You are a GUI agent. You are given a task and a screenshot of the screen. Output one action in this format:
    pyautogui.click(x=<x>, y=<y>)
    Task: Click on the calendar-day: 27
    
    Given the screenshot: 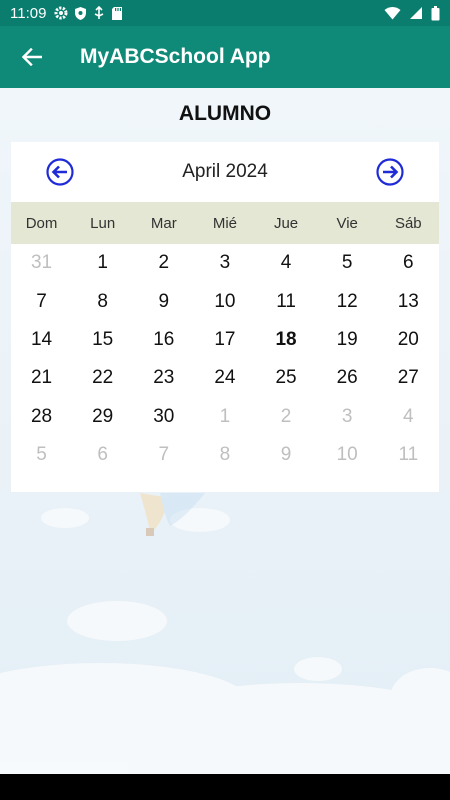 What is the action you would take?
    pyautogui.click(x=408, y=378)
    